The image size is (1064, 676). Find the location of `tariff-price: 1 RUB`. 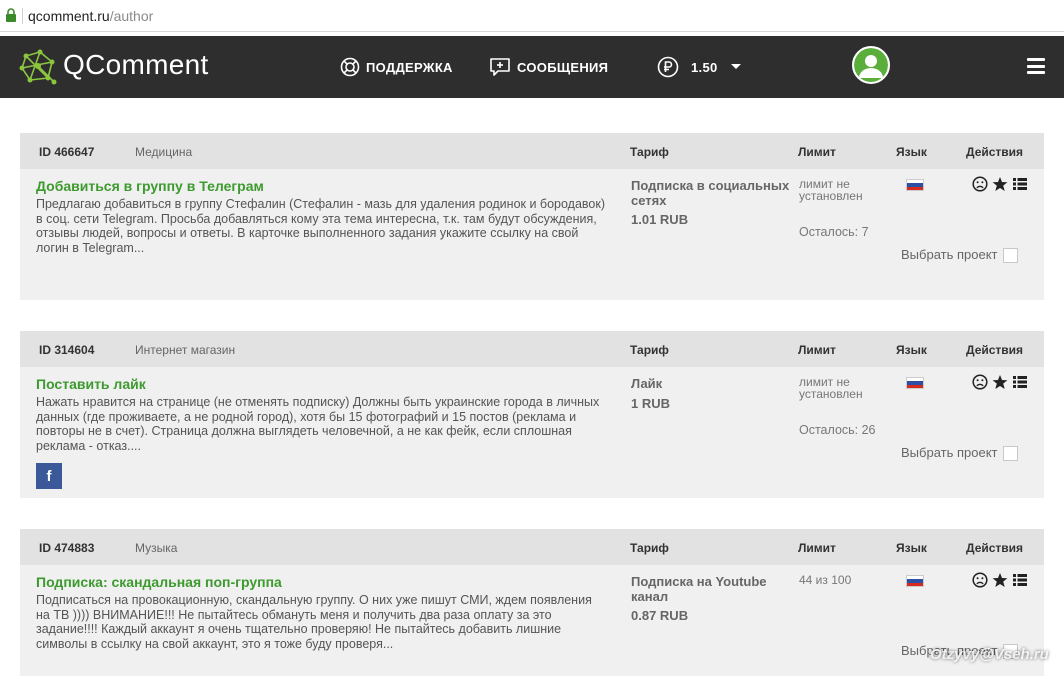

tariff-price: 1 RUB is located at coordinates (651, 403).